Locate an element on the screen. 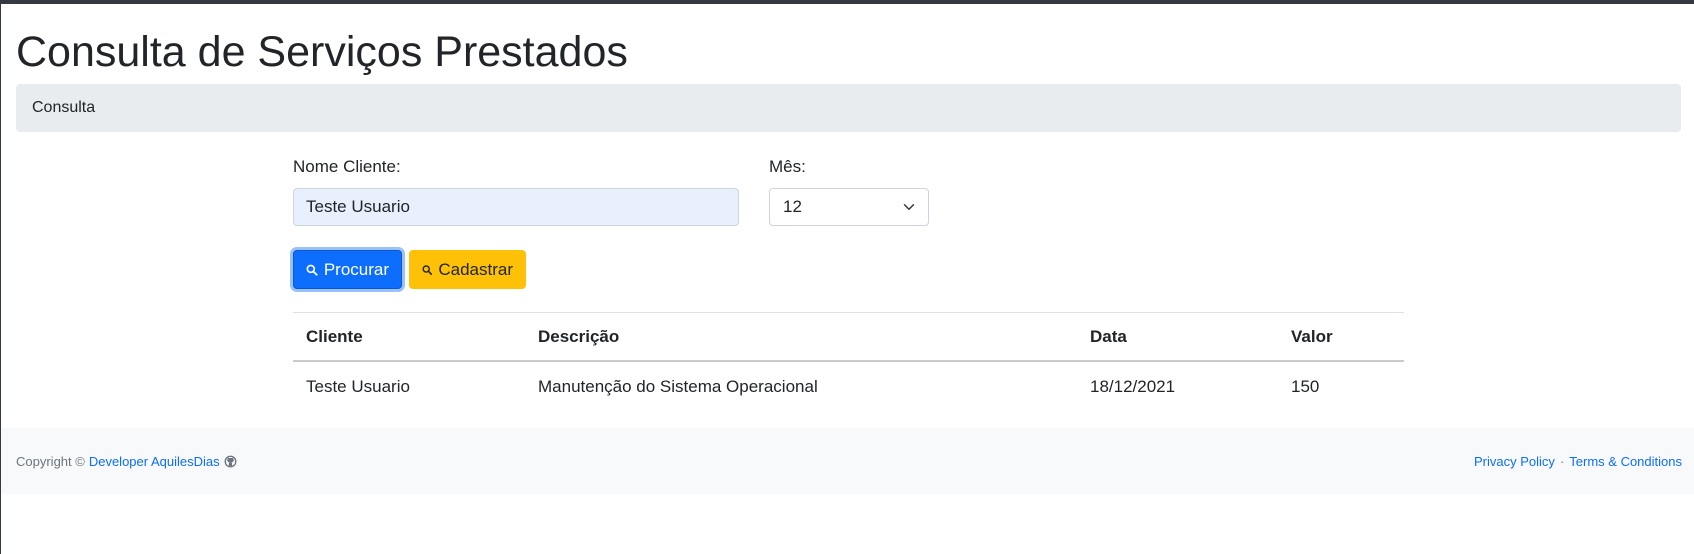  month-select-value: 12 is located at coordinates (792, 206).